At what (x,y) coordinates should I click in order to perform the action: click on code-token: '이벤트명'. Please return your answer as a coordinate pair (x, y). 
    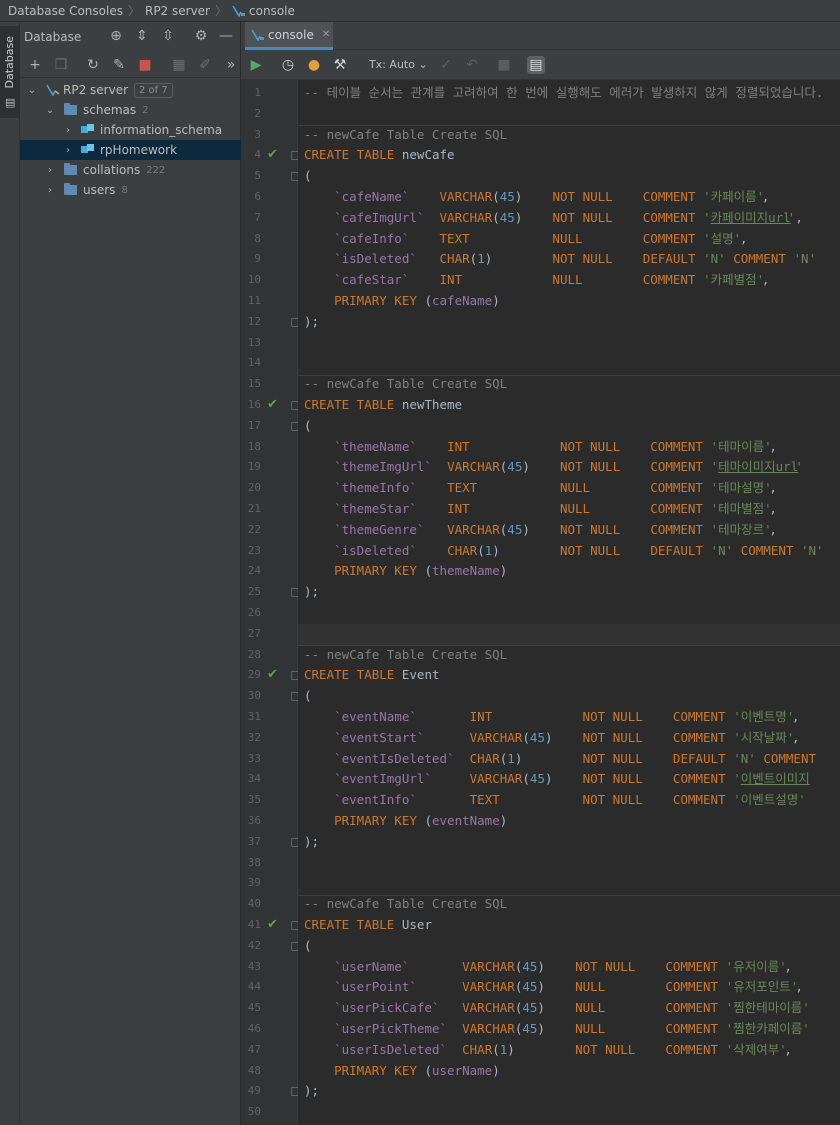
    Looking at the image, I should click on (764, 716).